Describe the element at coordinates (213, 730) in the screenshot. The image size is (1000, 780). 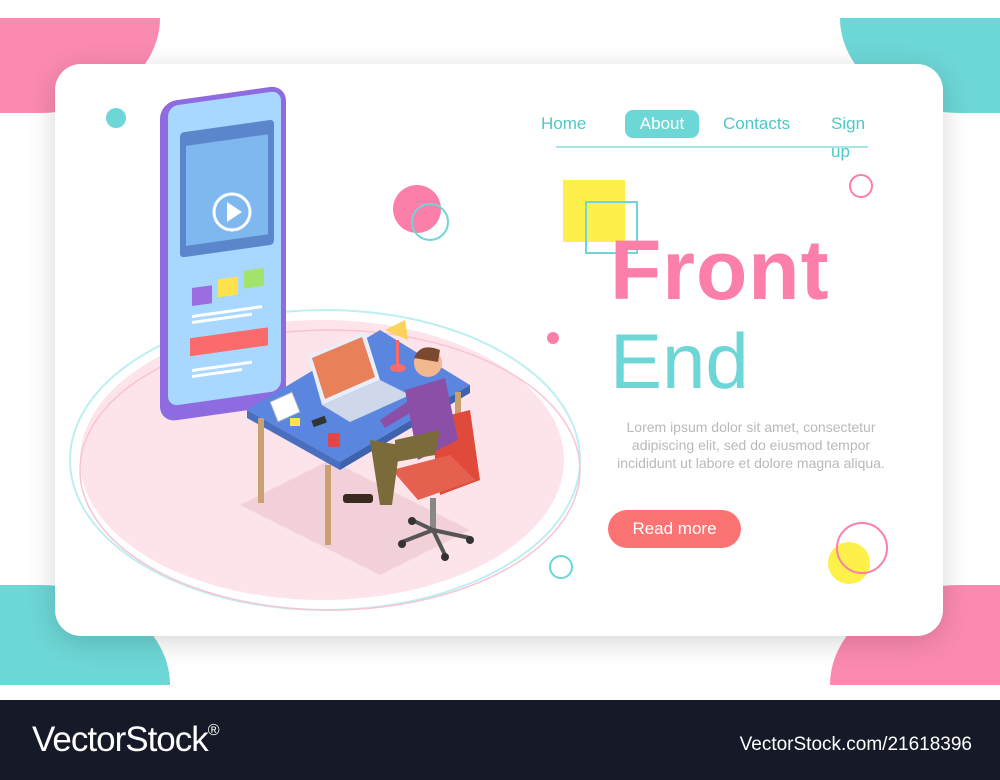
I see `registered-mark: ®` at that location.